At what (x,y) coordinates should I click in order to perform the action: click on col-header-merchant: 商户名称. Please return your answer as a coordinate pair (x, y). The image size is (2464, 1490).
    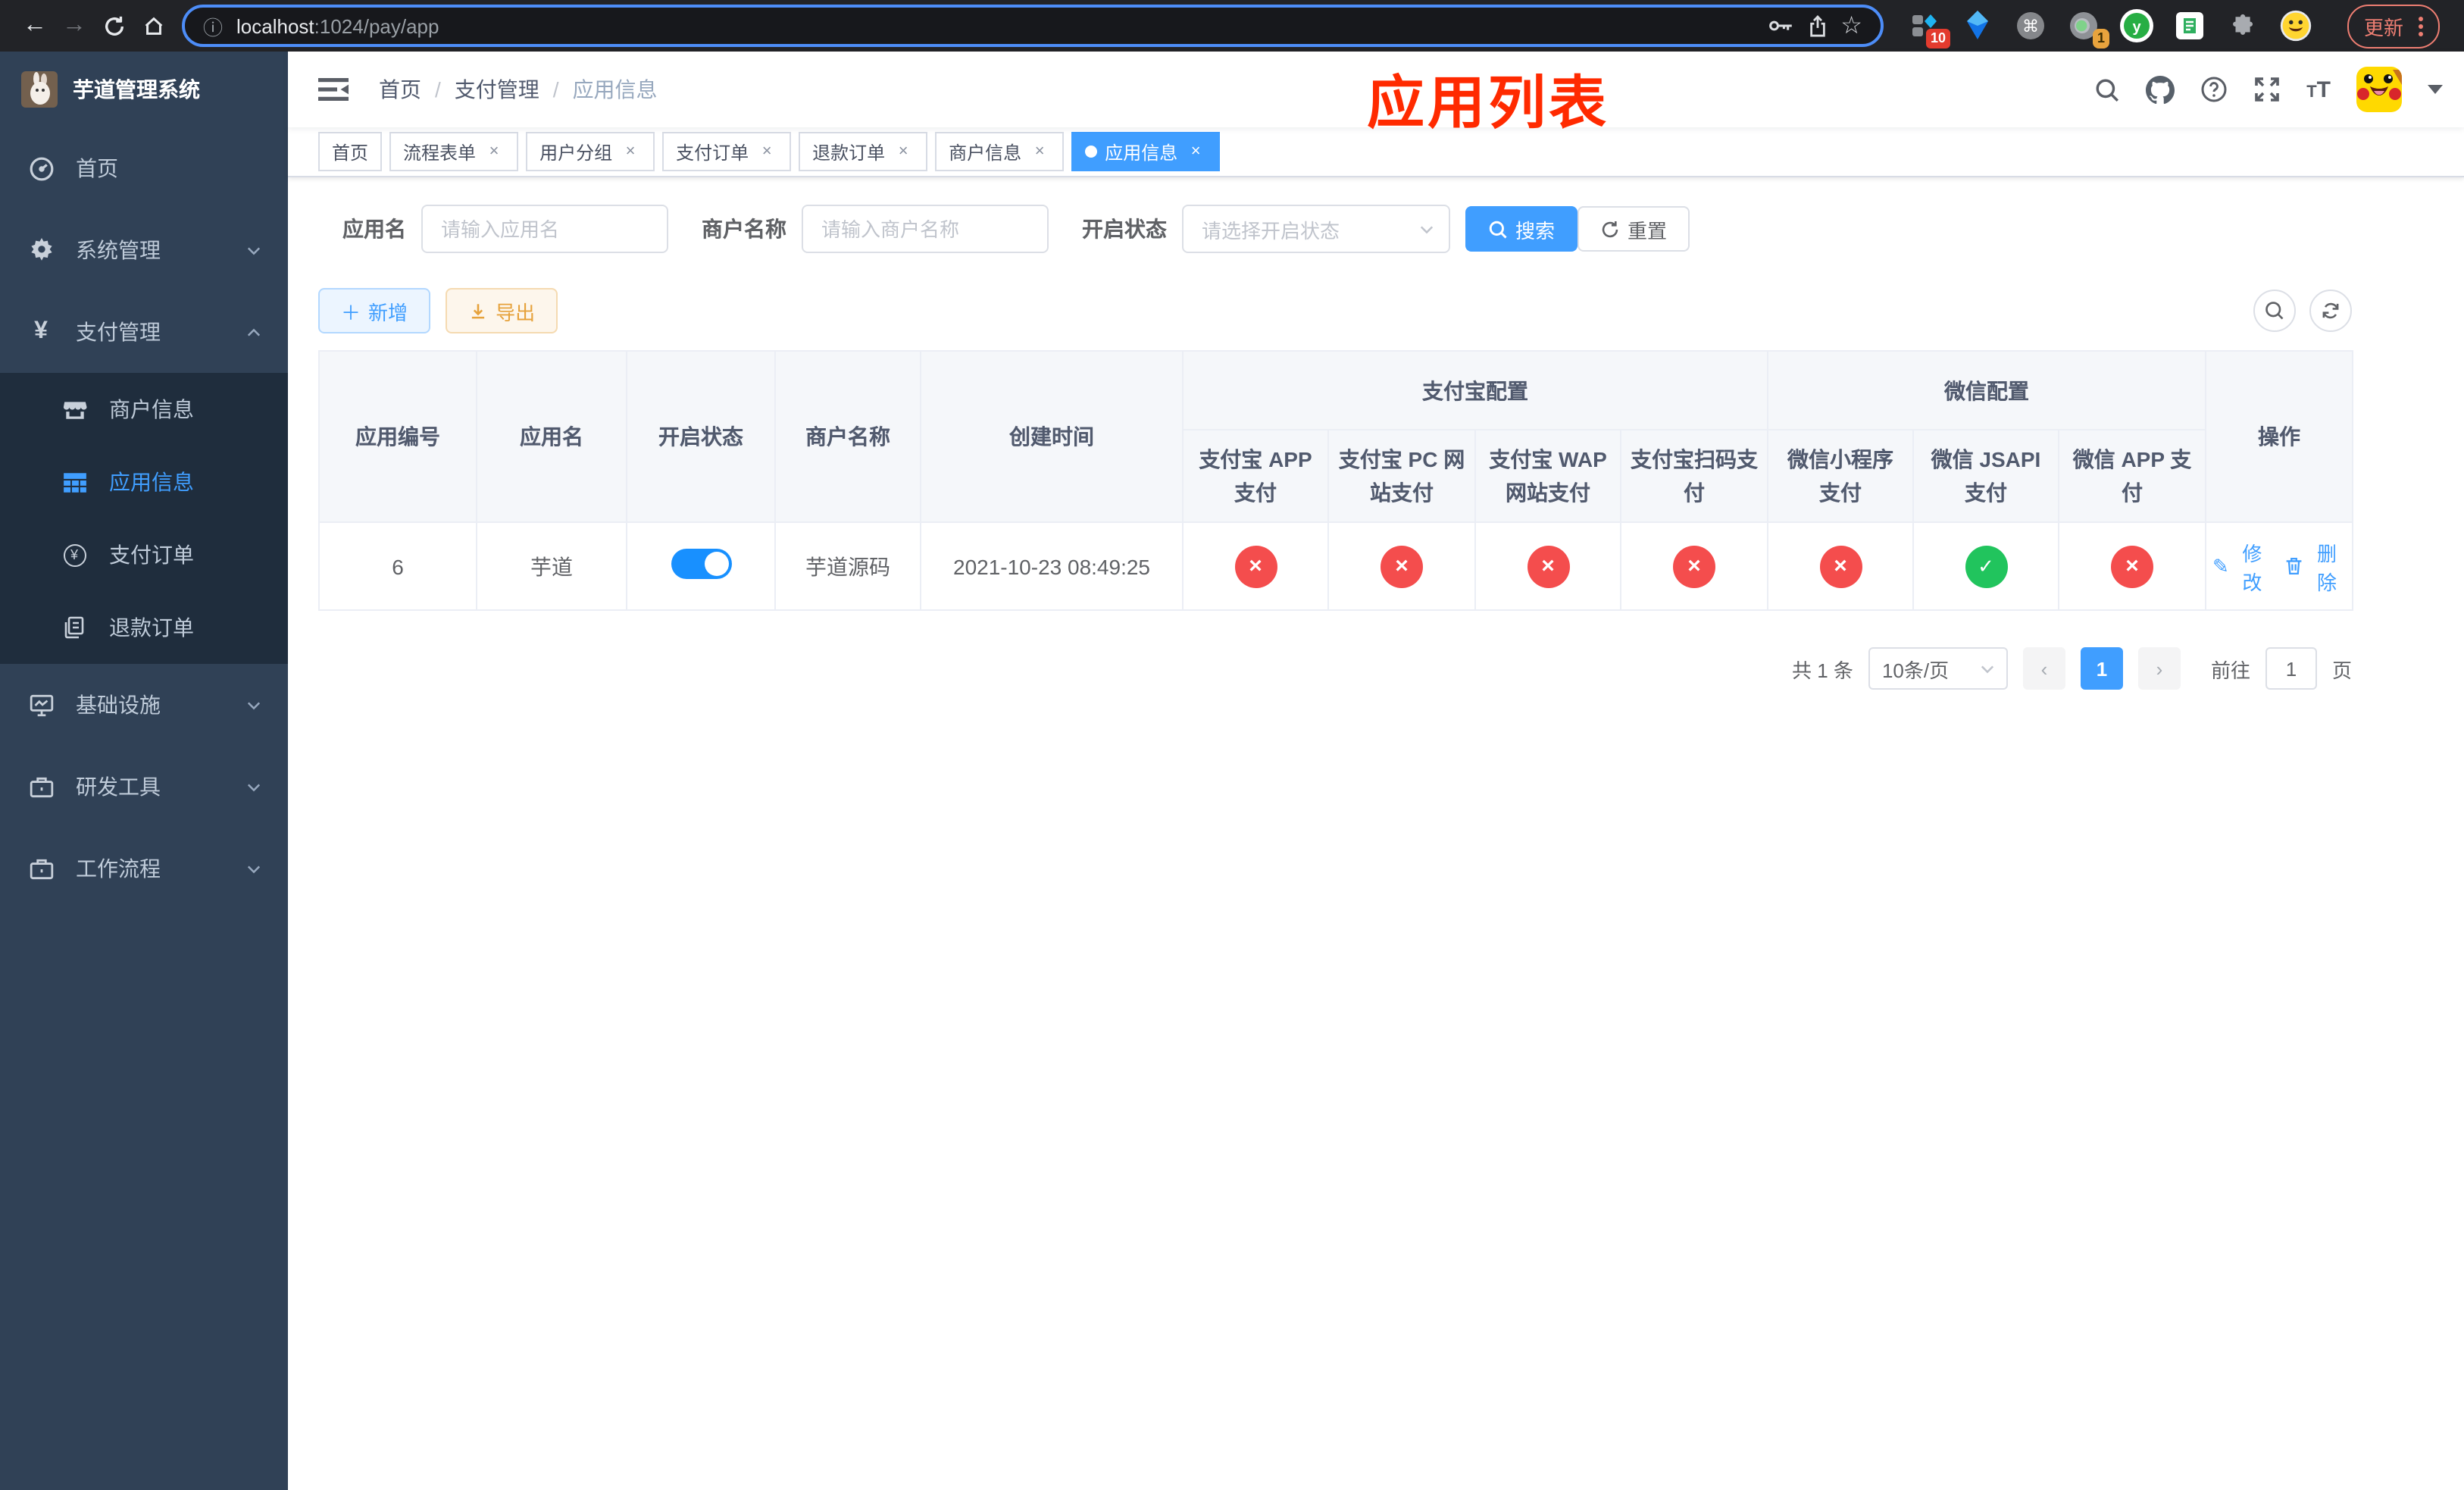
    Looking at the image, I should click on (847, 437).